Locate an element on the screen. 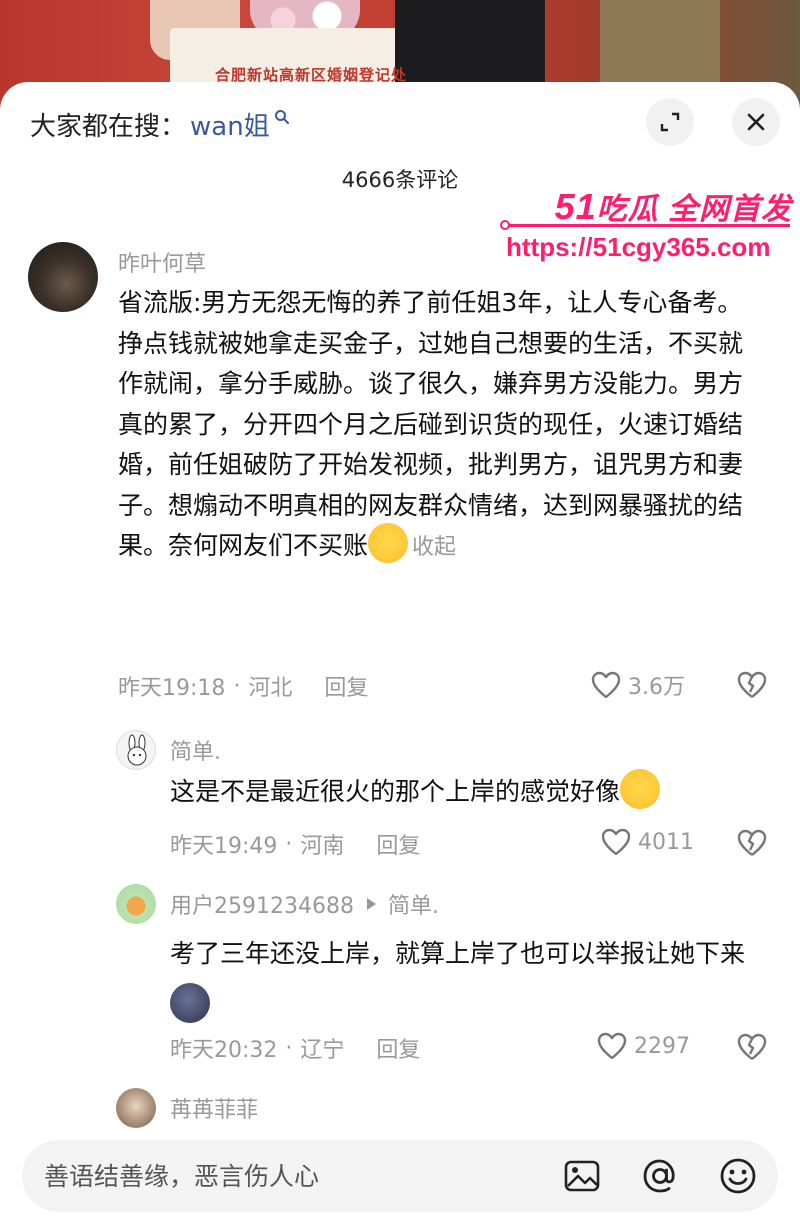  comment-body: 这是不是最近很火的那个上岸的感觉好像 is located at coordinates (395, 791).